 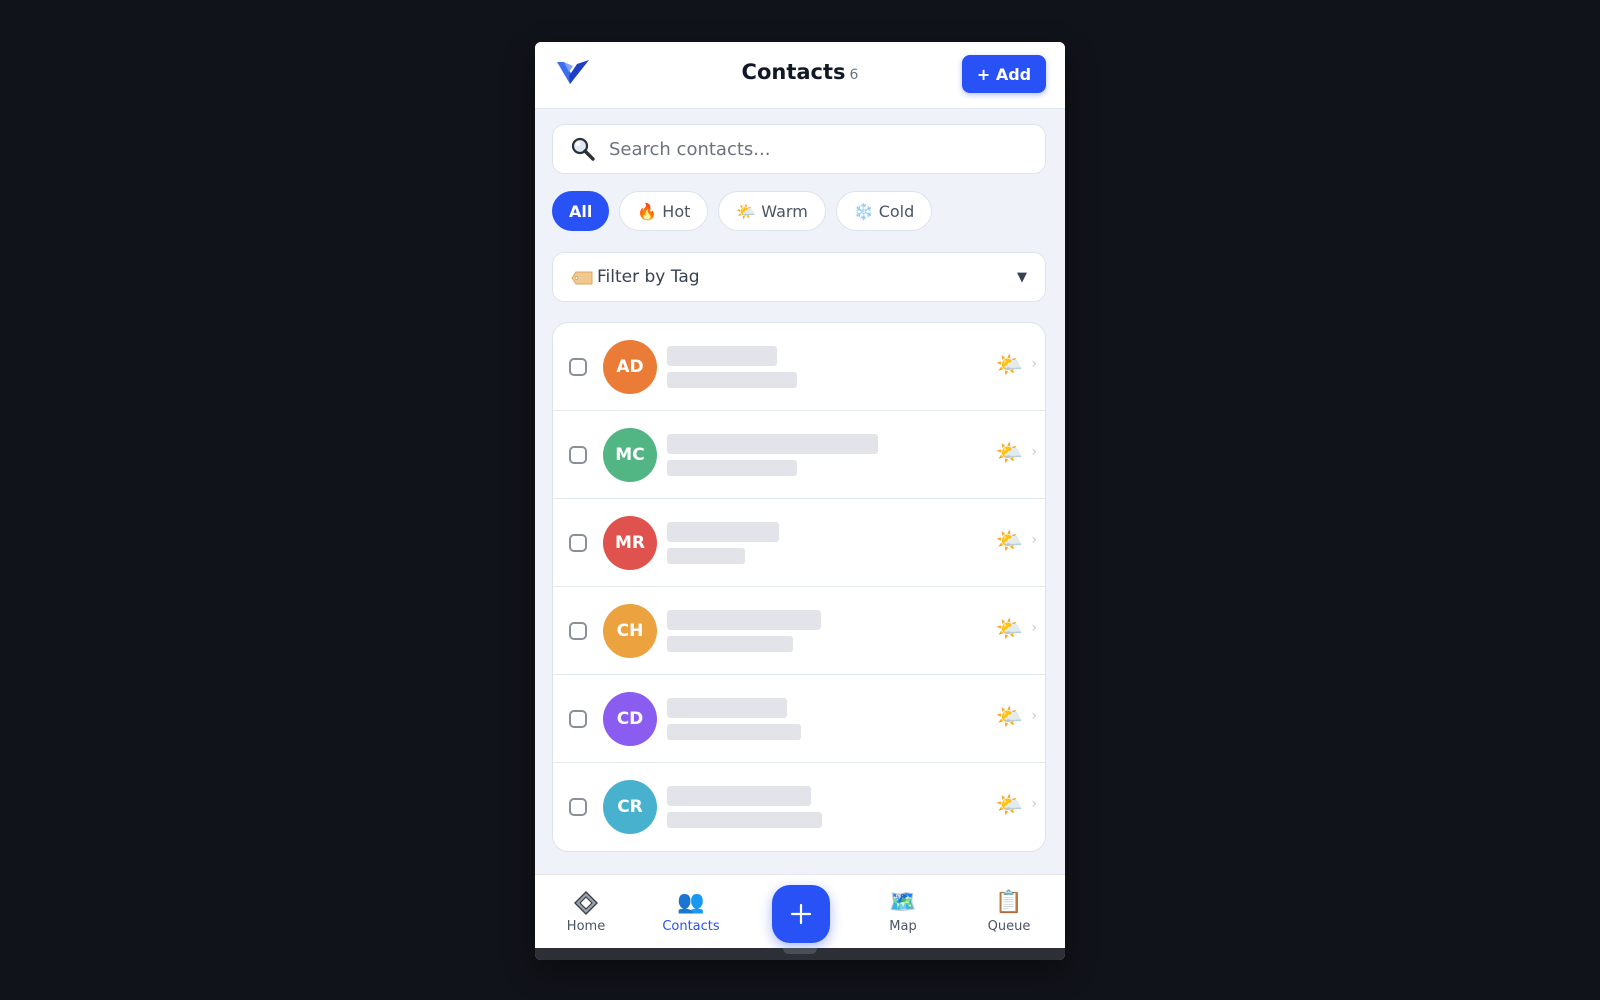 What do you see at coordinates (799, 367) in the screenshot?
I see `contact-row: AD 🌤️ ›` at bounding box center [799, 367].